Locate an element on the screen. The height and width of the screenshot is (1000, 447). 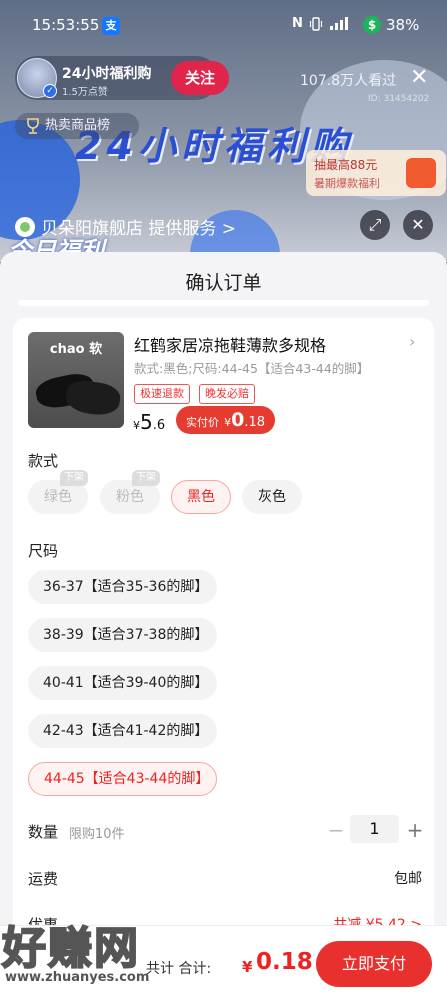
battery-percent: 38% is located at coordinates (403, 25).